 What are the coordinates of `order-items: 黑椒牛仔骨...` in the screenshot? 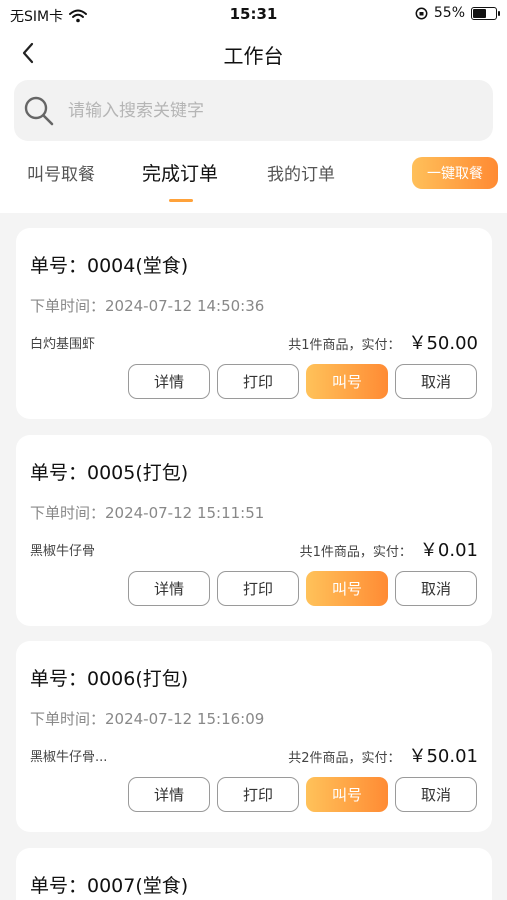 It's located at (69, 757).